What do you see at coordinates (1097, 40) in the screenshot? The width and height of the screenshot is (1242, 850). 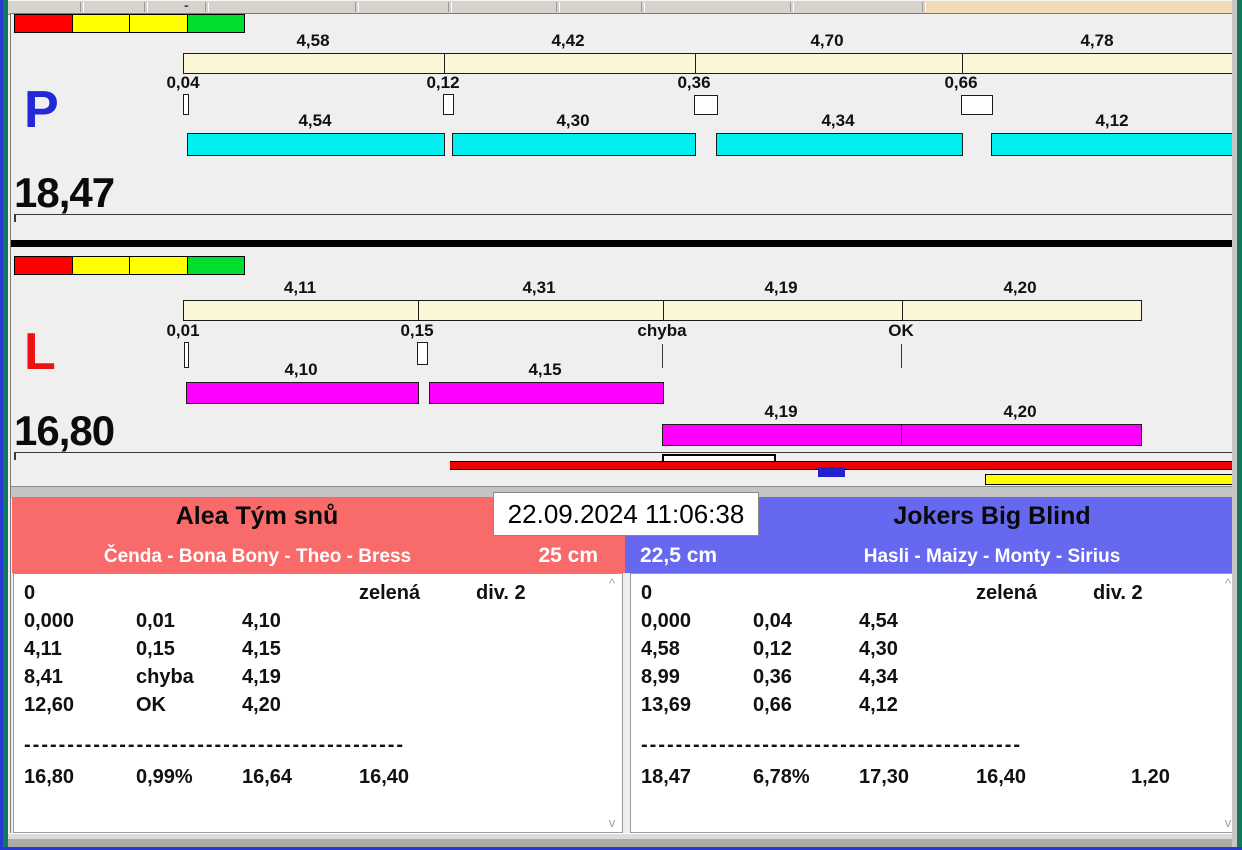 I see `p-split-label: 4,78` at bounding box center [1097, 40].